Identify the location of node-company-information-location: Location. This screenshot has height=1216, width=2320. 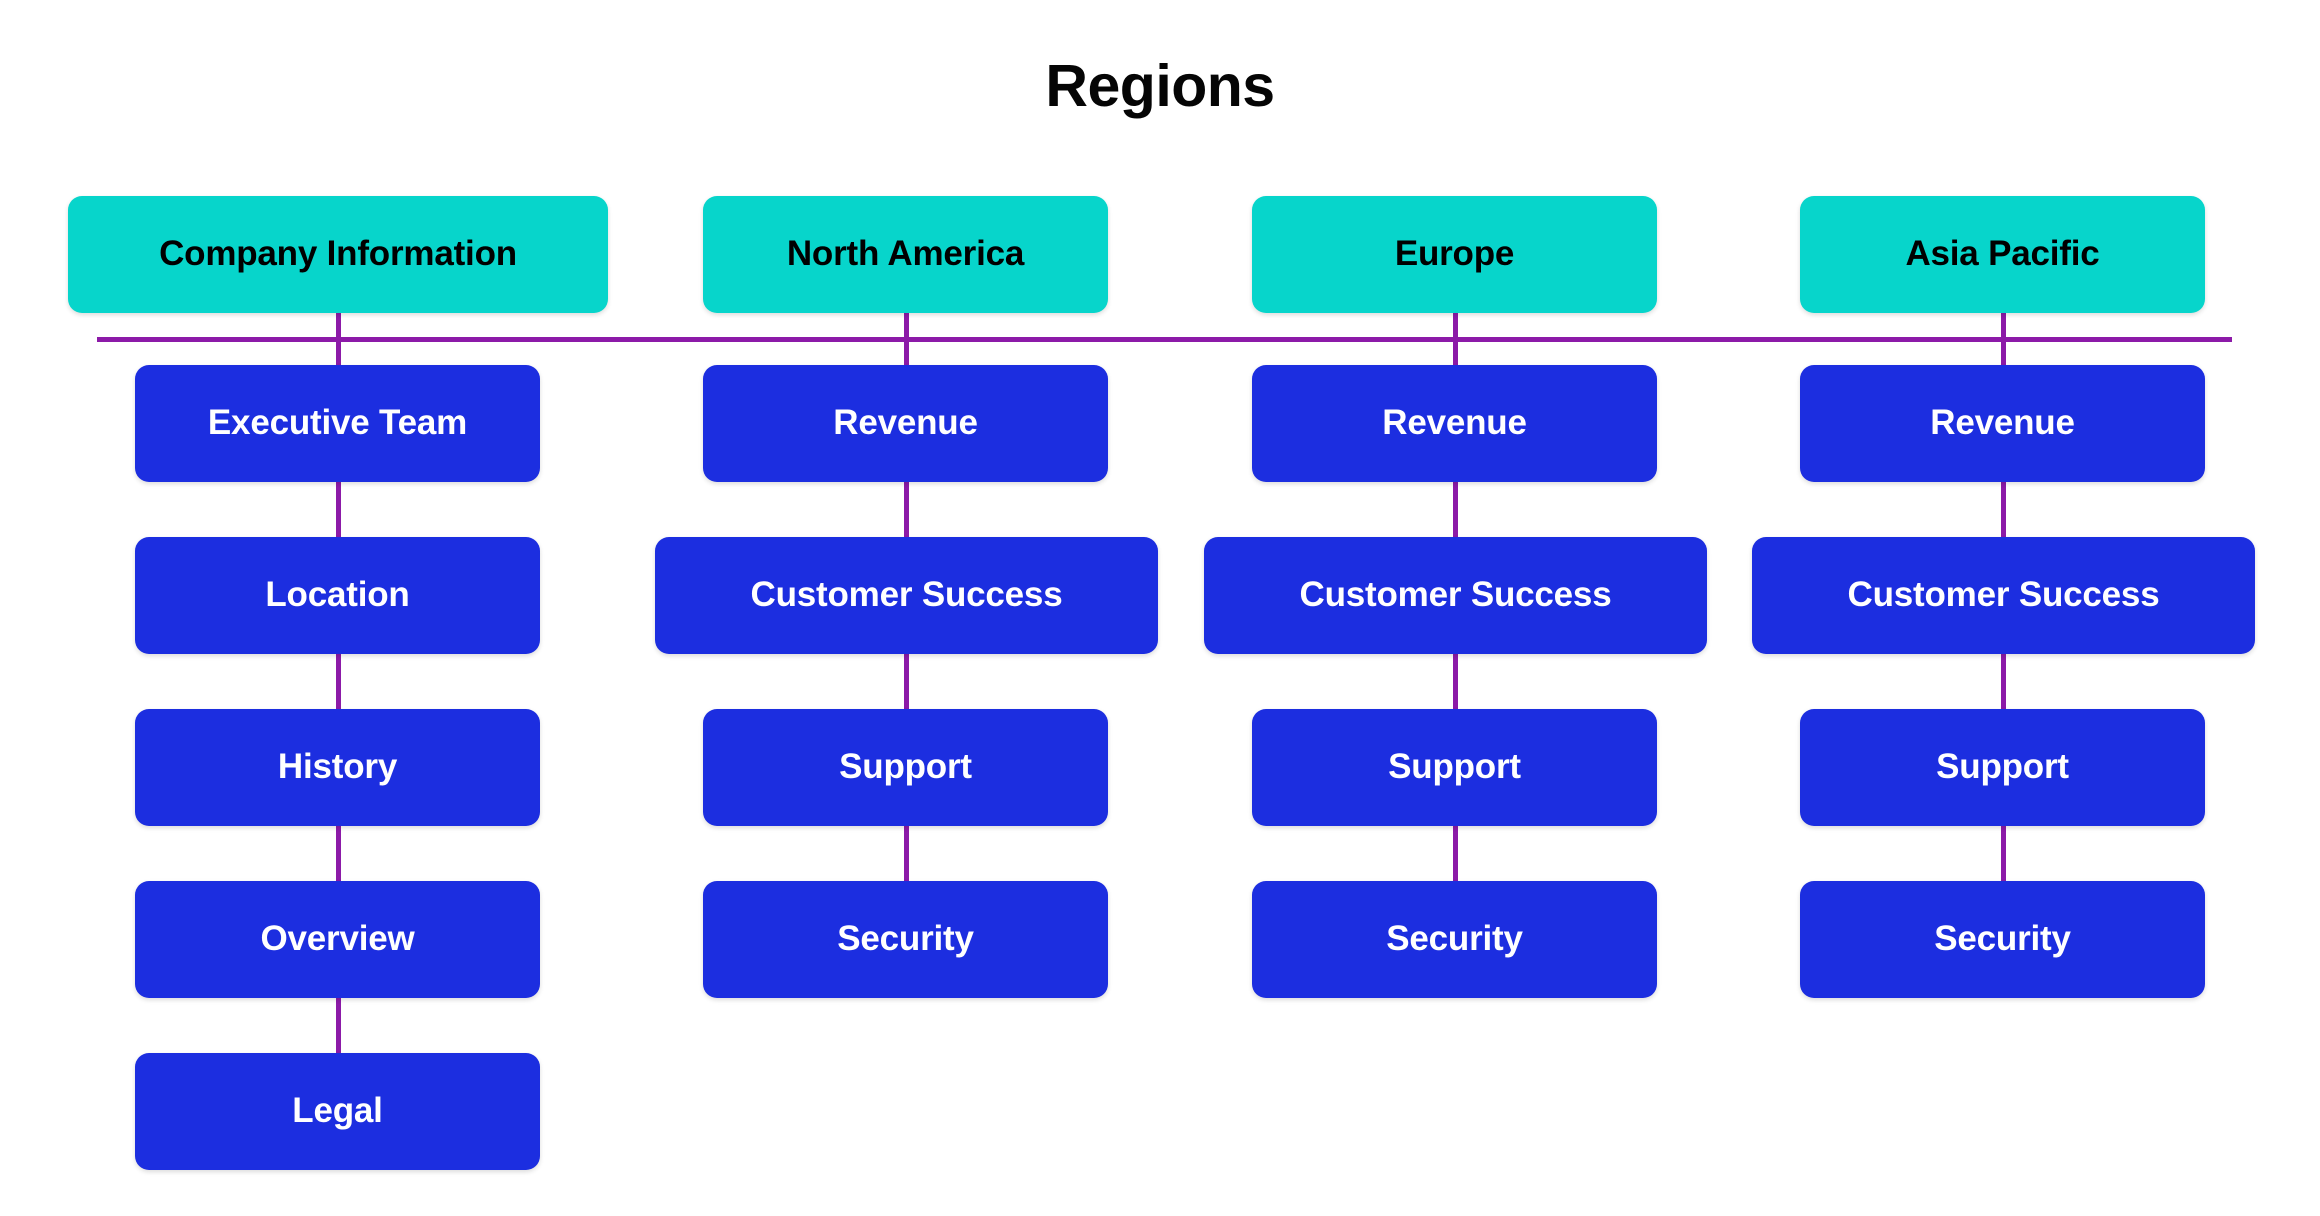
(337, 595).